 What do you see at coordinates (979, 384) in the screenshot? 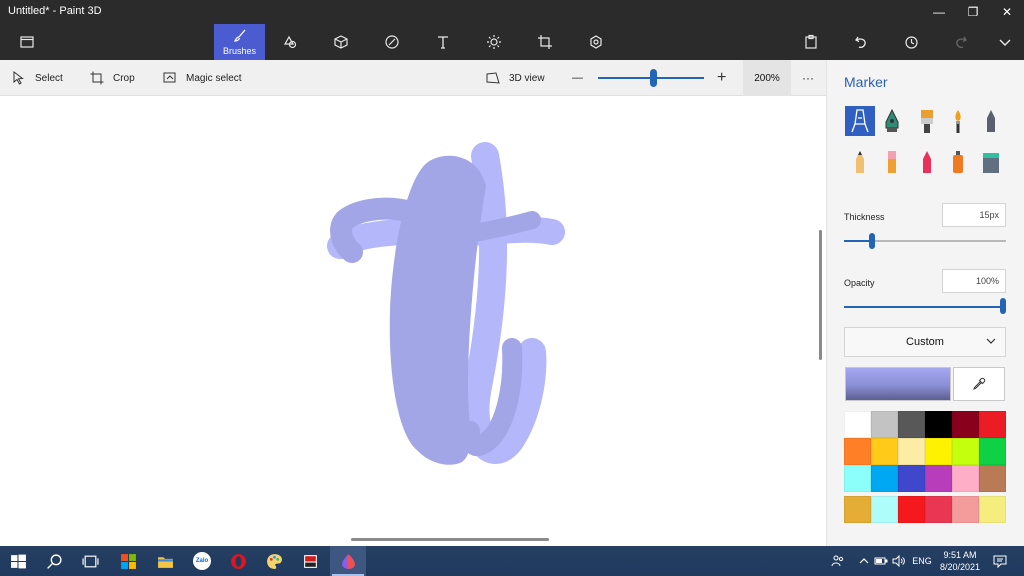
I see `eyedropper-button` at bounding box center [979, 384].